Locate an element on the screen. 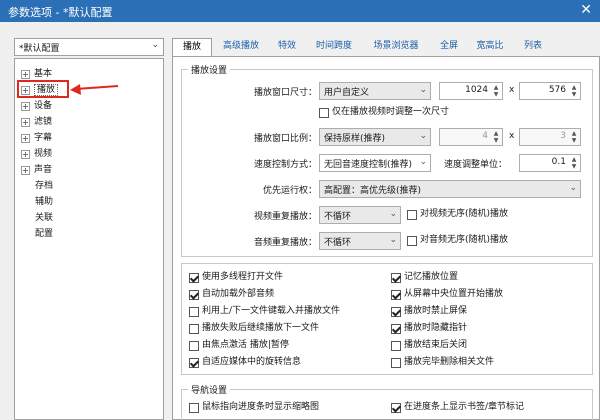 This screenshot has height=420, width=600. checkbox-label: 对音频无序(随机)播放 is located at coordinates (464, 240).